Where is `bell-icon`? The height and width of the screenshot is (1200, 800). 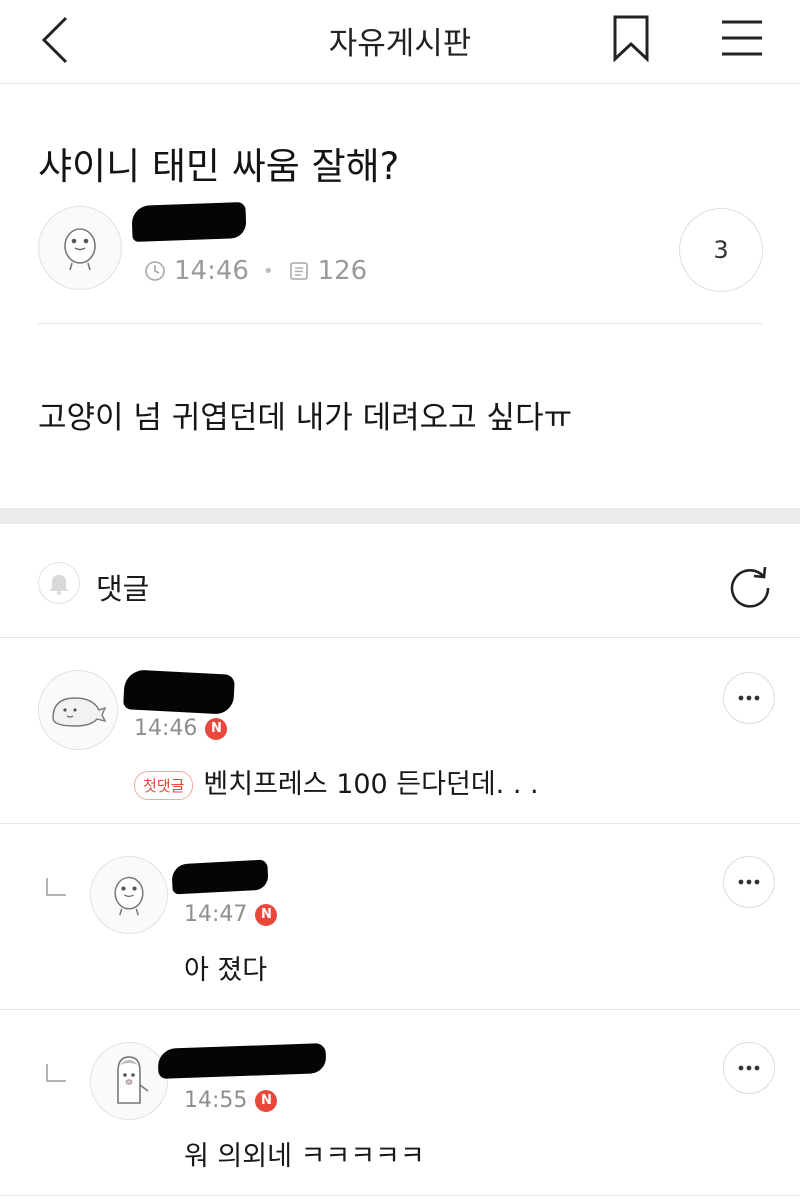 bell-icon is located at coordinates (59, 585).